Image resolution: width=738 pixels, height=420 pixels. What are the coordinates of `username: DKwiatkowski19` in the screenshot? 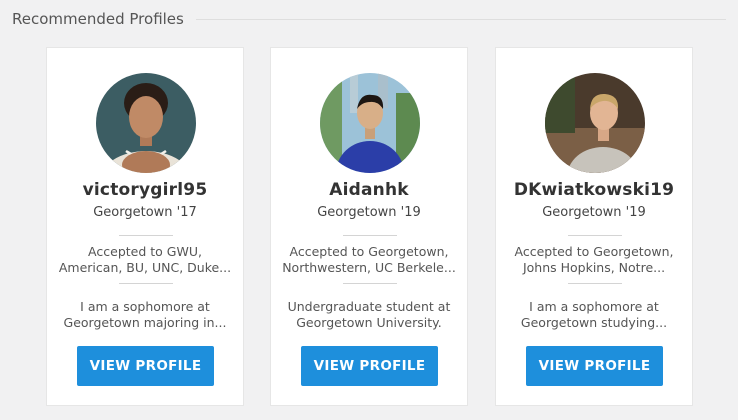 It's located at (594, 190).